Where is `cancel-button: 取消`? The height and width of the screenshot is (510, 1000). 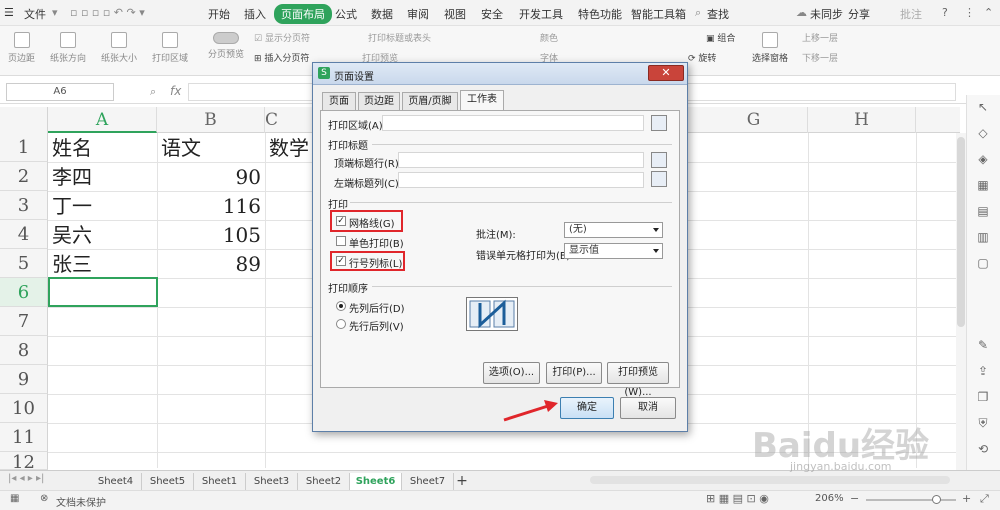 cancel-button: 取消 is located at coordinates (648, 408).